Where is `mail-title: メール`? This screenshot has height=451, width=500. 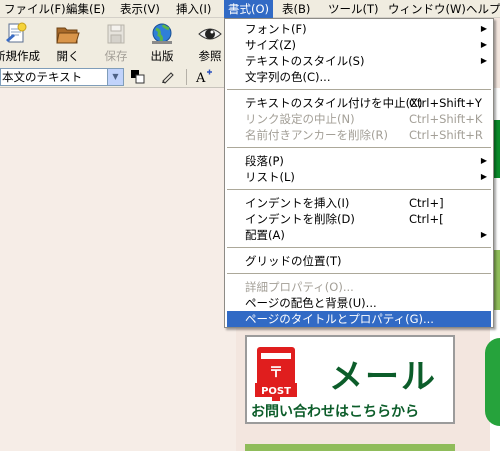 mail-title: メール is located at coordinates (383, 377).